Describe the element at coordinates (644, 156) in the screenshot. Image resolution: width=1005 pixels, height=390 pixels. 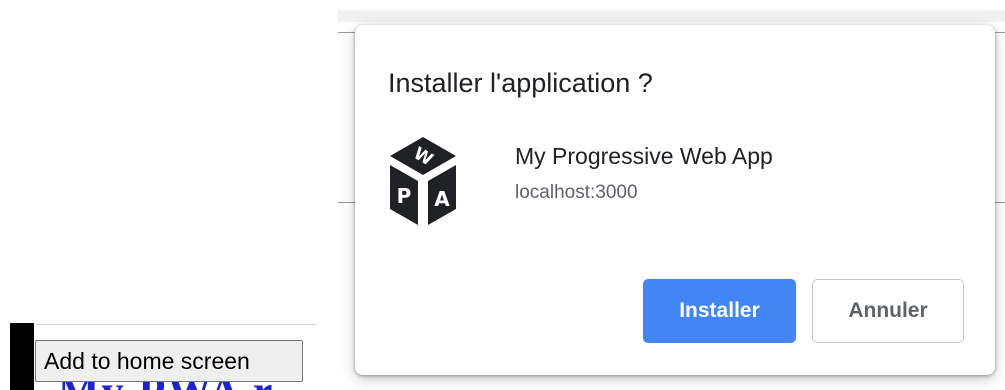
I see `app-name: My Progressive Web App` at that location.